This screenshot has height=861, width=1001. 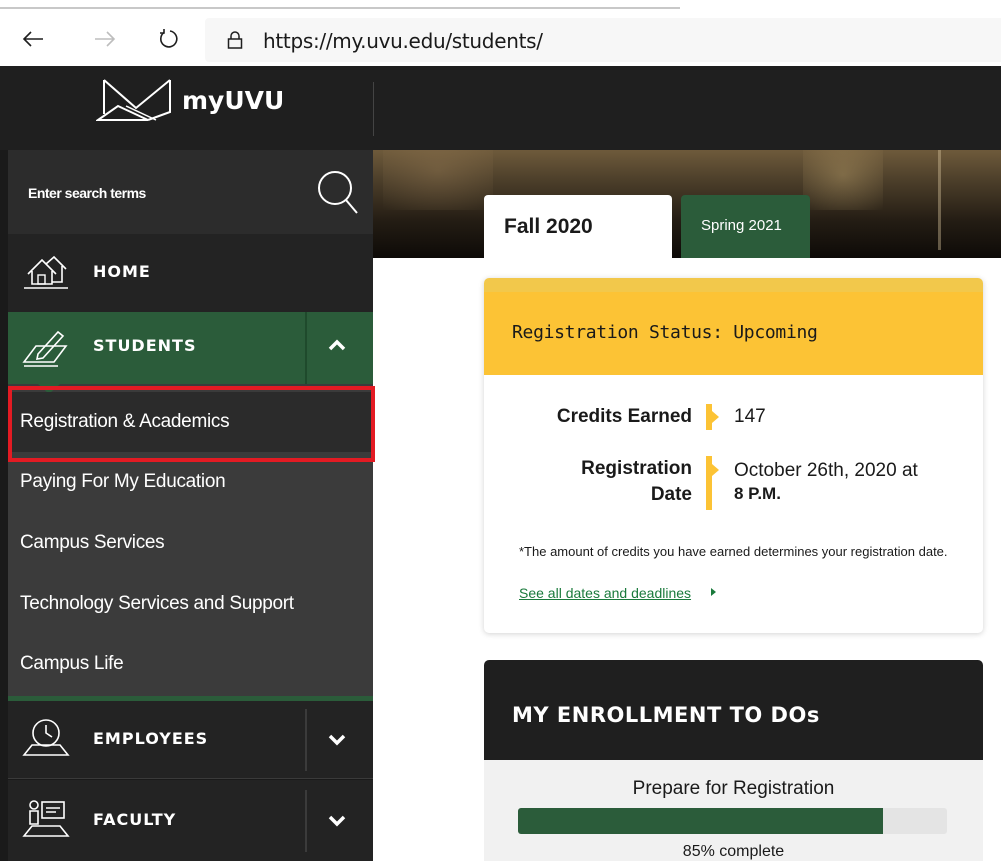 I want to click on sidebar-item-employees-label: EMPLOYEES, so click(x=151, y=738).